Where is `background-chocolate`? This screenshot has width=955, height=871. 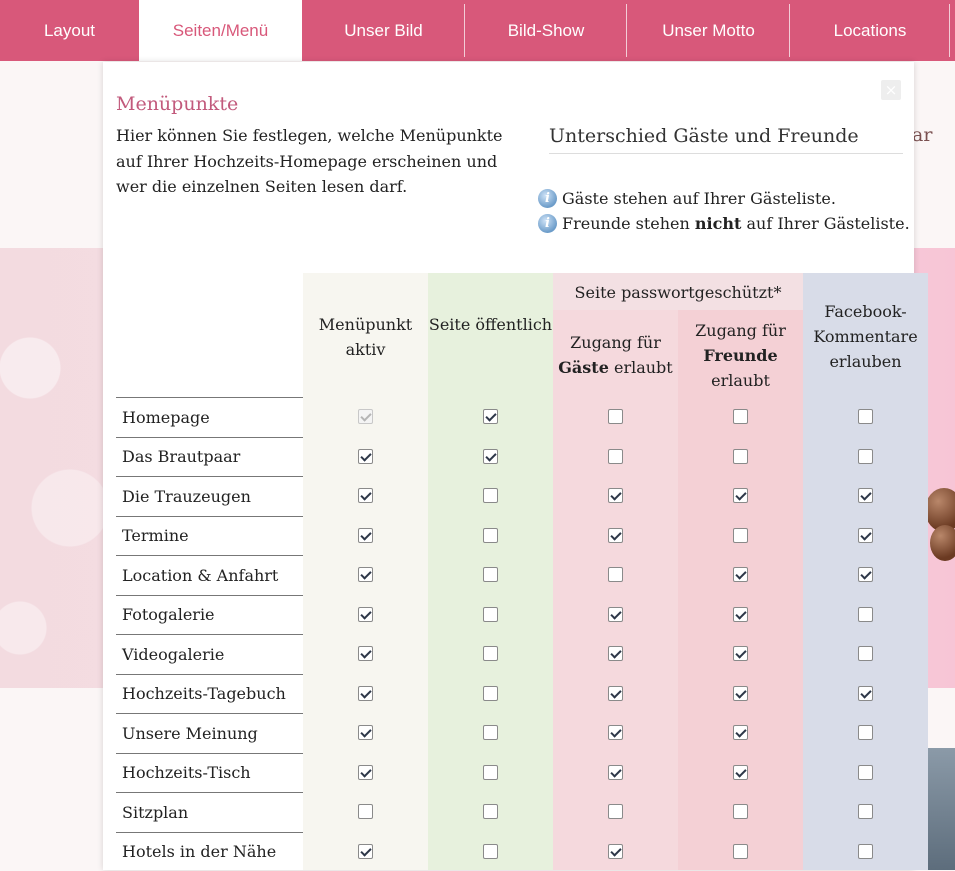
background-chocolate is located at coordinates (942, 543).